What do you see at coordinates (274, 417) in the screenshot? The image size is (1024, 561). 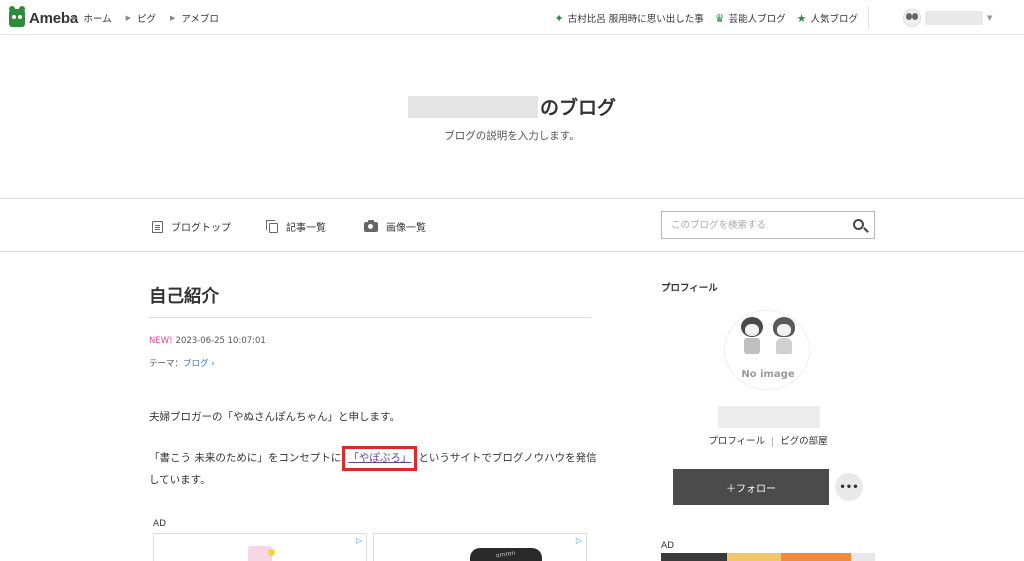 I see `article-paragraph: 夫婦ブロガーの「やぬさんぽんちゃん」と申します。` at bounding box center [274, 417].